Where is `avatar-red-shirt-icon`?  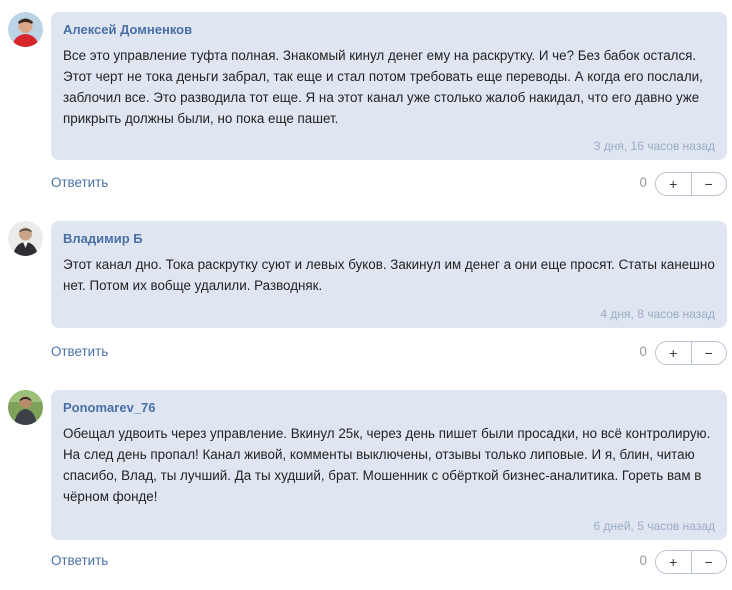 avatar-red-shirt-icon is located at coordinates (25, 29).